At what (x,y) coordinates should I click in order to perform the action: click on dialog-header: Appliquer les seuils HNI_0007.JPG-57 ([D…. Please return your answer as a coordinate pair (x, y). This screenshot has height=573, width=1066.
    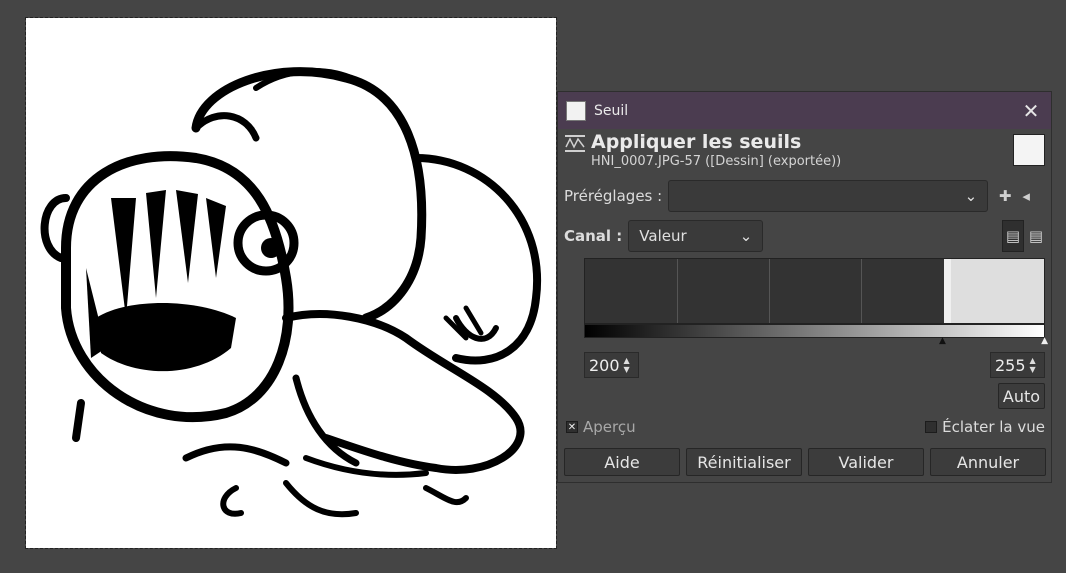
    Looking at the image, I should click on (804, 151).